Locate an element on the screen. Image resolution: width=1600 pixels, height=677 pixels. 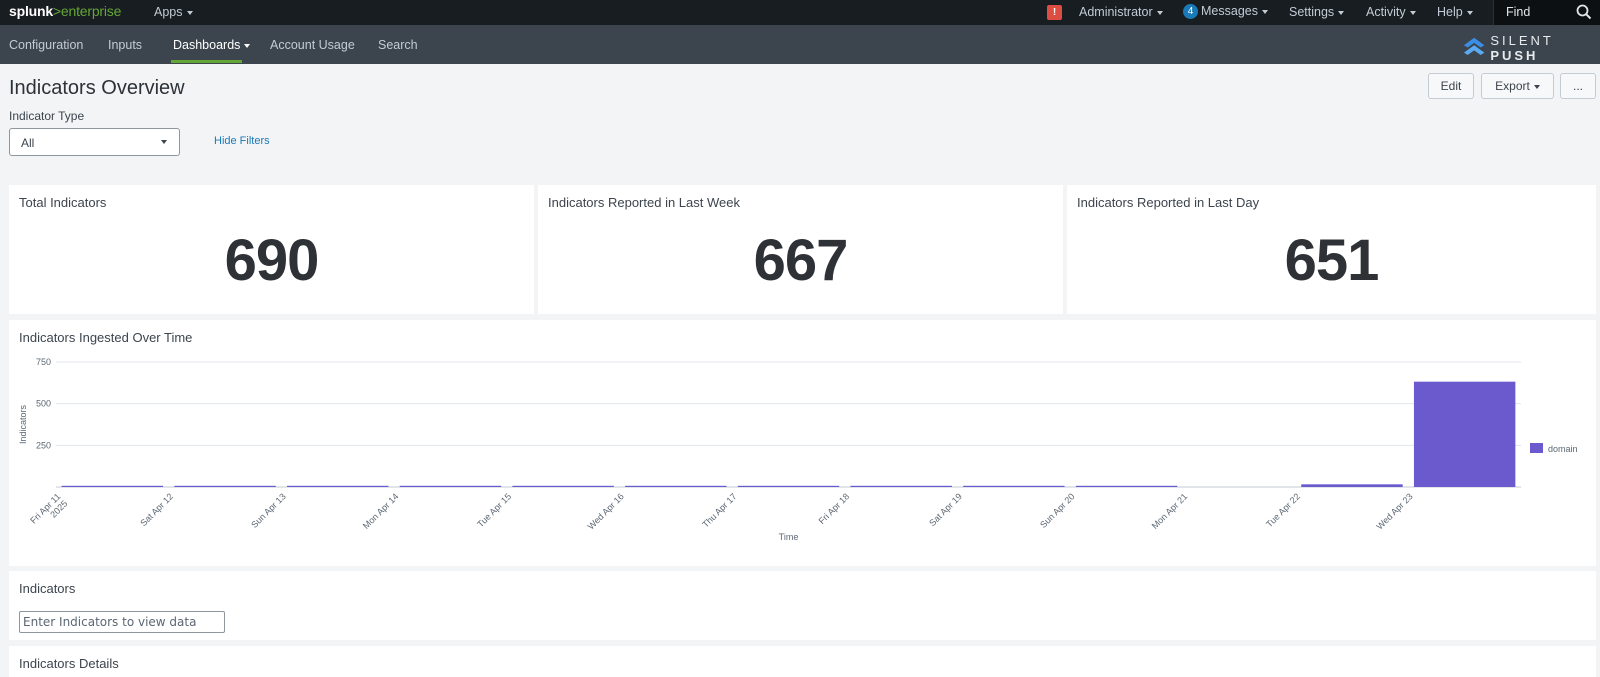
silent-push-brand: SILENT PUSH is located at coordinates (1531, 48).